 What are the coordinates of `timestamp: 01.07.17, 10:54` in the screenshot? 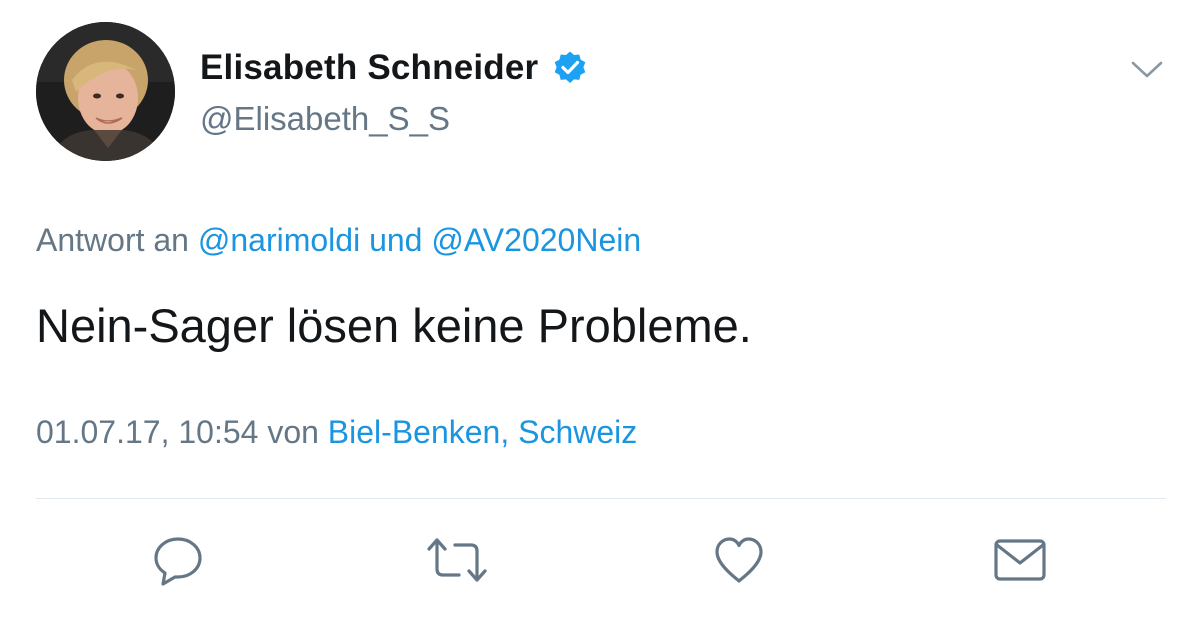 It's located at (147, 432).